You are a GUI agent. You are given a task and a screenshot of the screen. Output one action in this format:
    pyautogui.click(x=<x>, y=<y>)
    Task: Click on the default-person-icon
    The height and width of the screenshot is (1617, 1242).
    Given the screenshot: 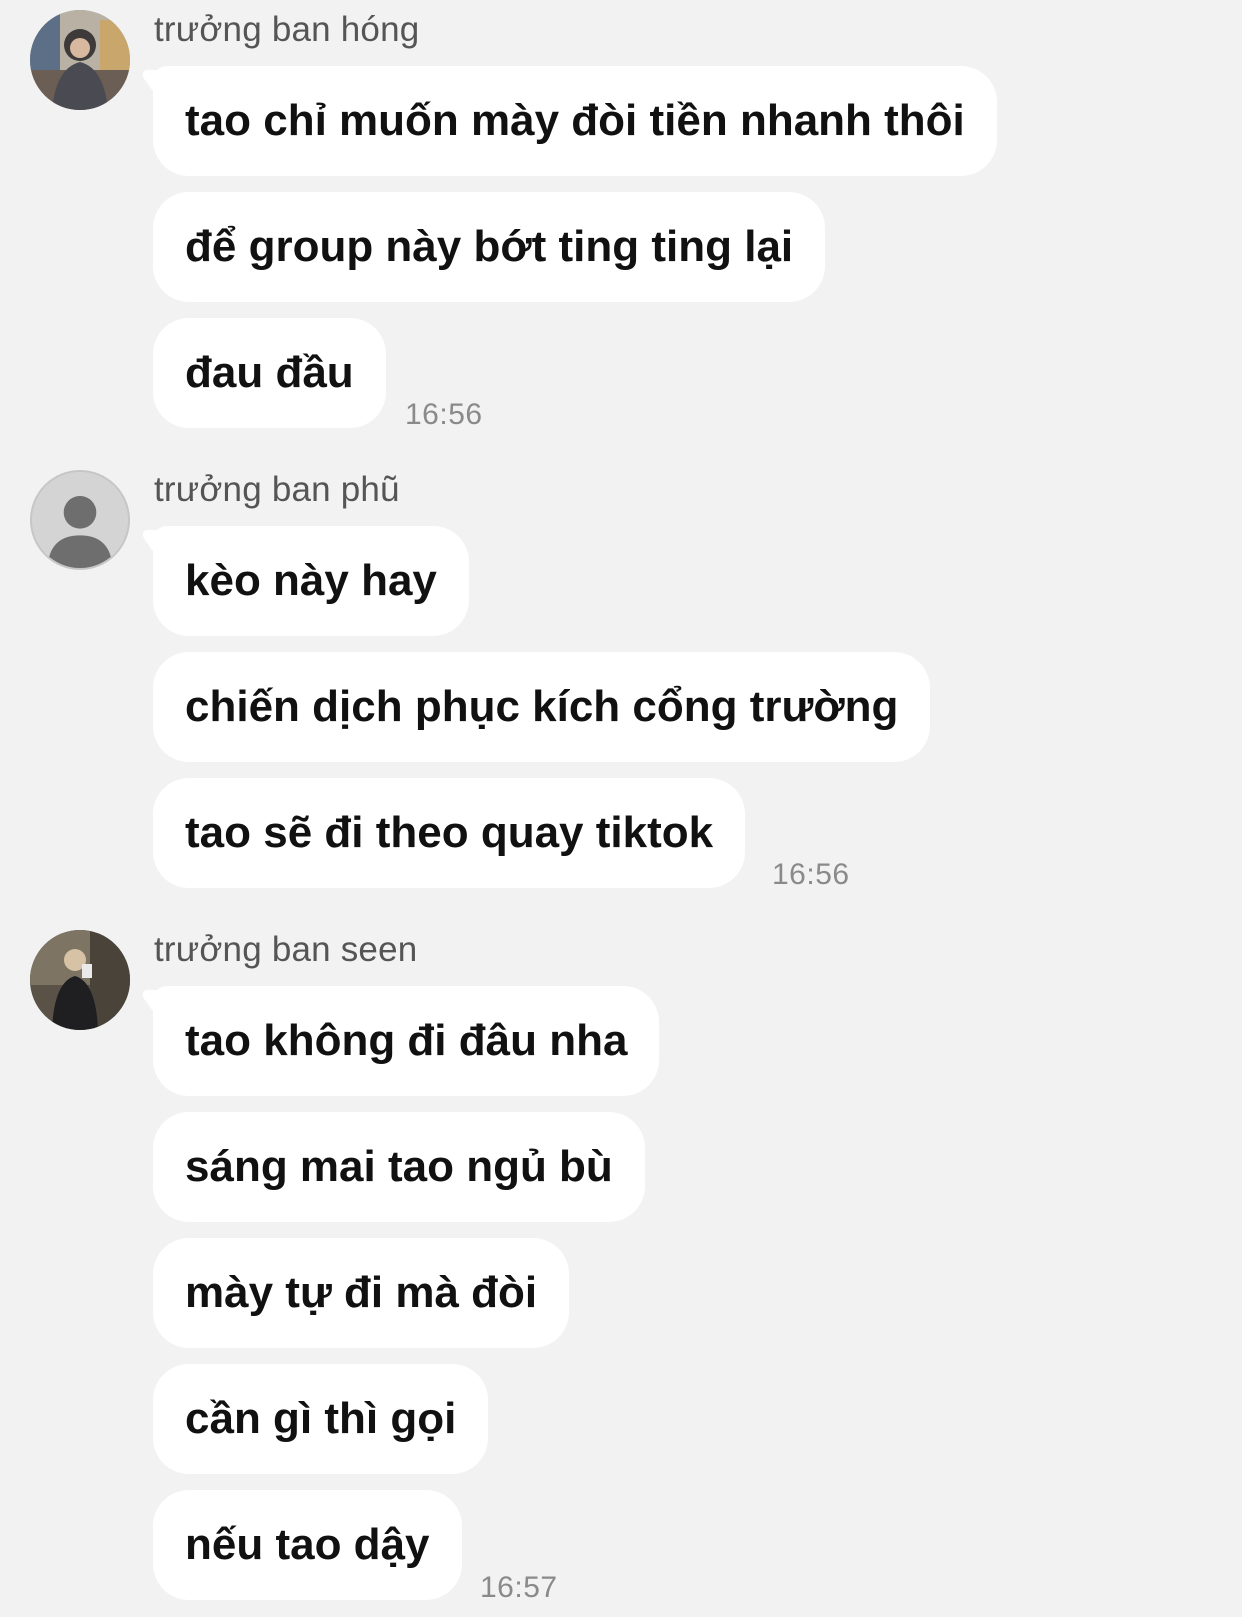 What is the action you would take?
    pyautogui.click(x=80, y=520)
    